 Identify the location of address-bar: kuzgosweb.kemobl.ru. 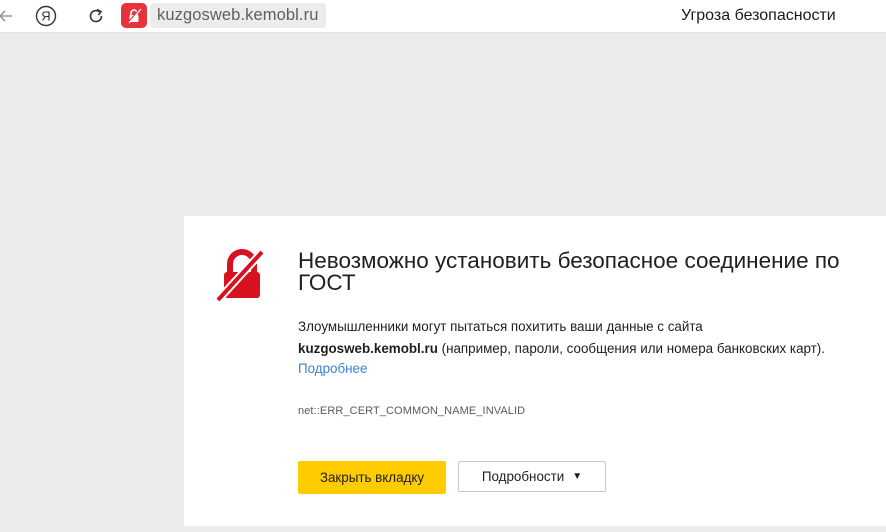
(224, 15).